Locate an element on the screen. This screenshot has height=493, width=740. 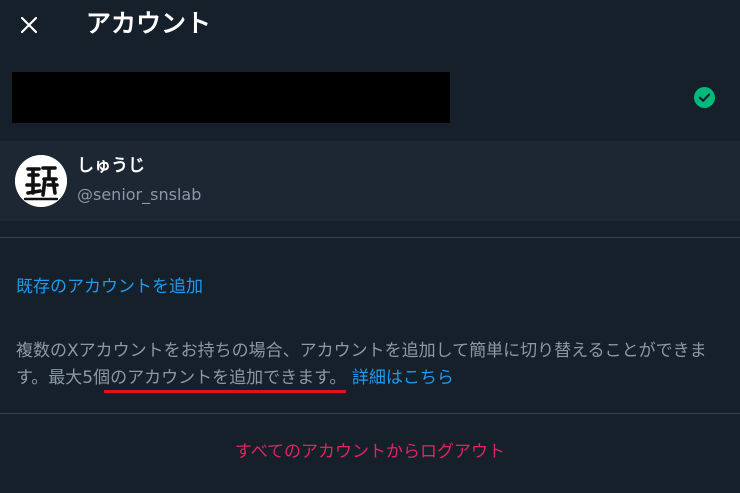
details-link: 詳細はこちら is located at coordinates (403, 378).